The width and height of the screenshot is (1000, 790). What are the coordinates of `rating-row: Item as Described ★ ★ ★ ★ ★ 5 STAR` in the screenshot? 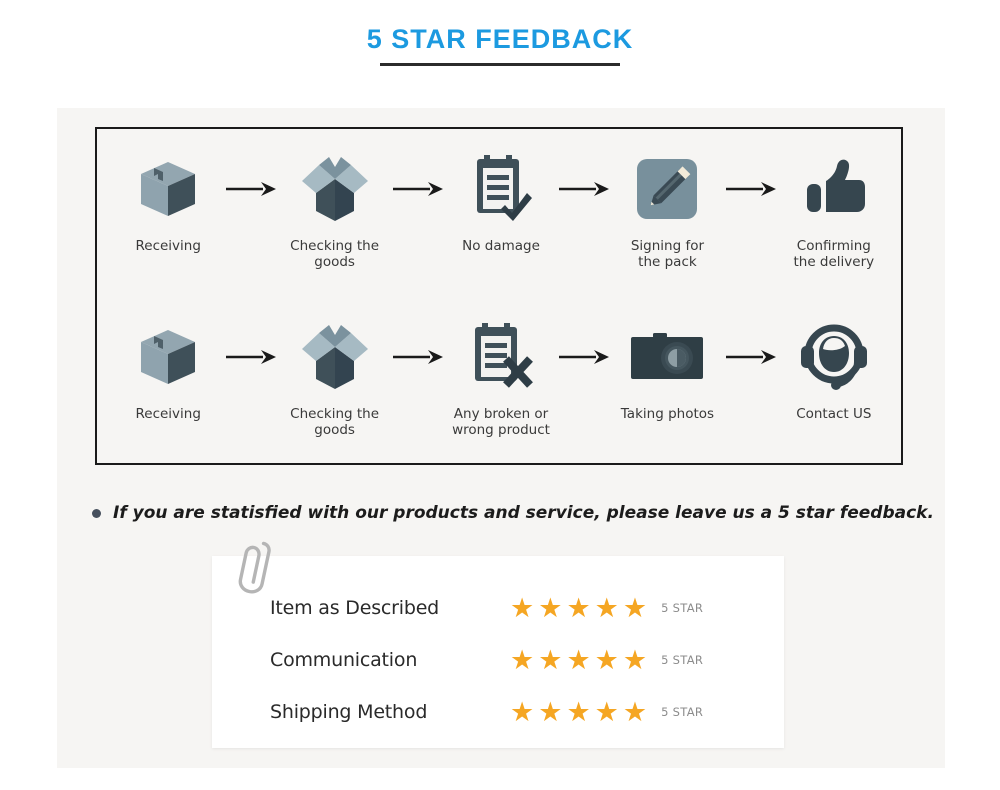 It's located at (520, 608).